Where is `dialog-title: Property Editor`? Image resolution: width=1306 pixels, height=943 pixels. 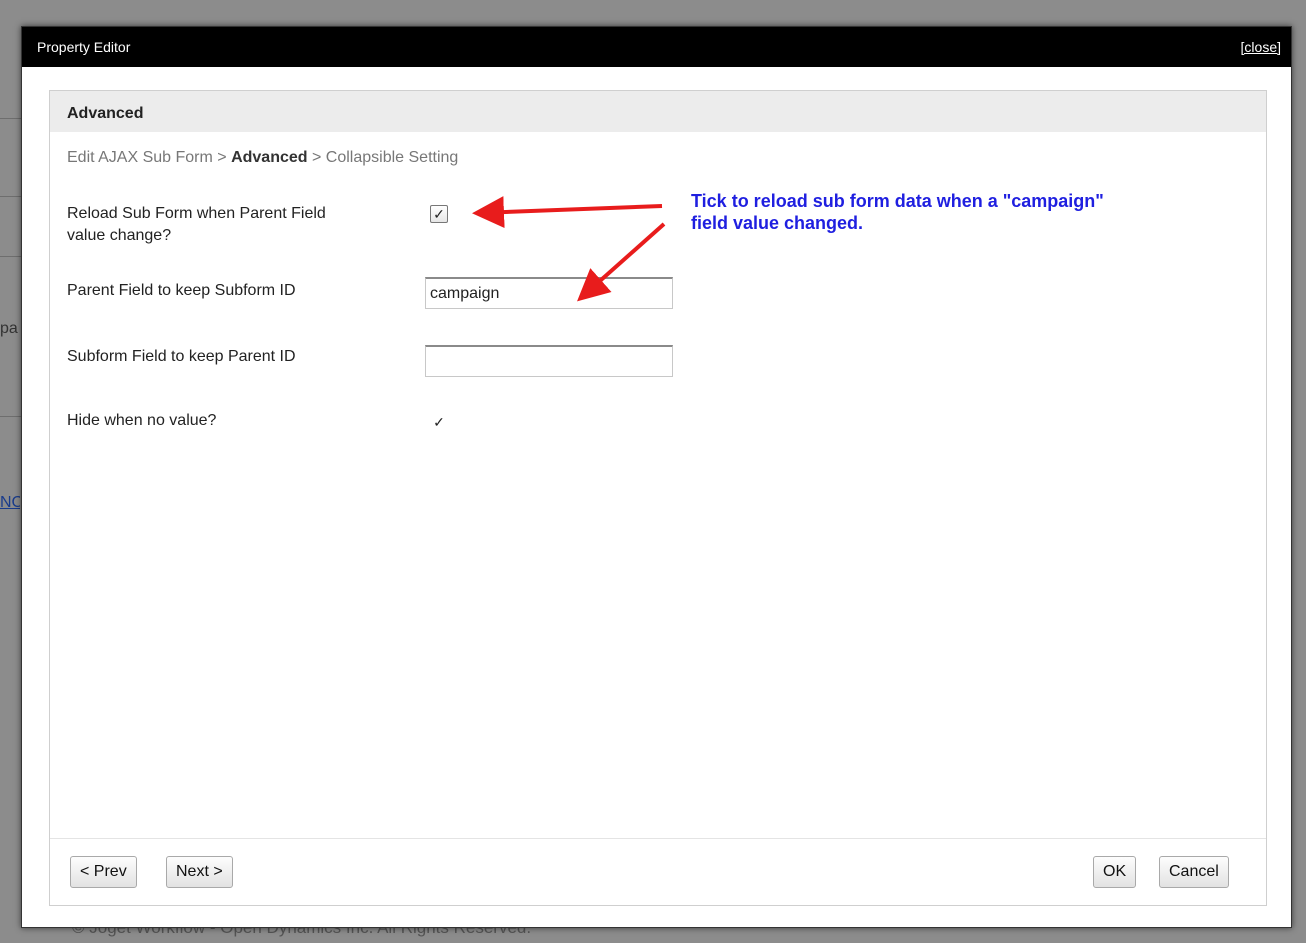 dialog-title: Property Editor is located at coordinates (84, 47).